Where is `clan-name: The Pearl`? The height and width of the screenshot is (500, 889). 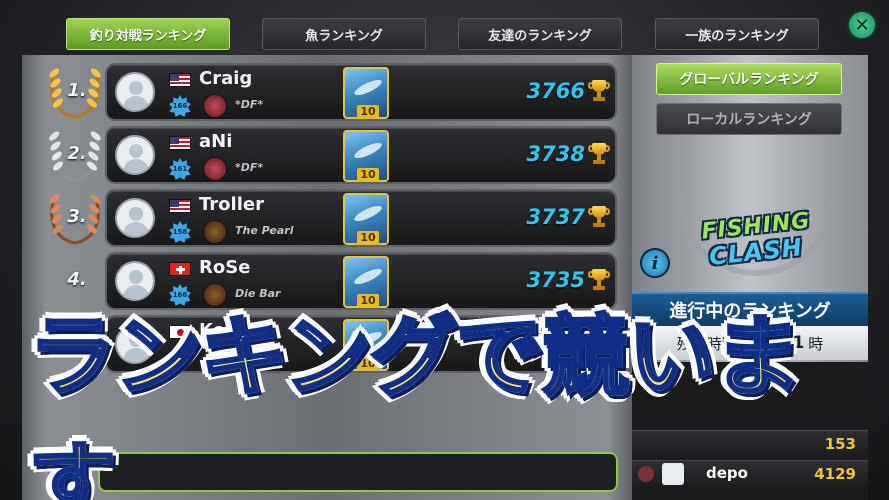
clan-name: The Pearl is located at coordinates (264, 230).